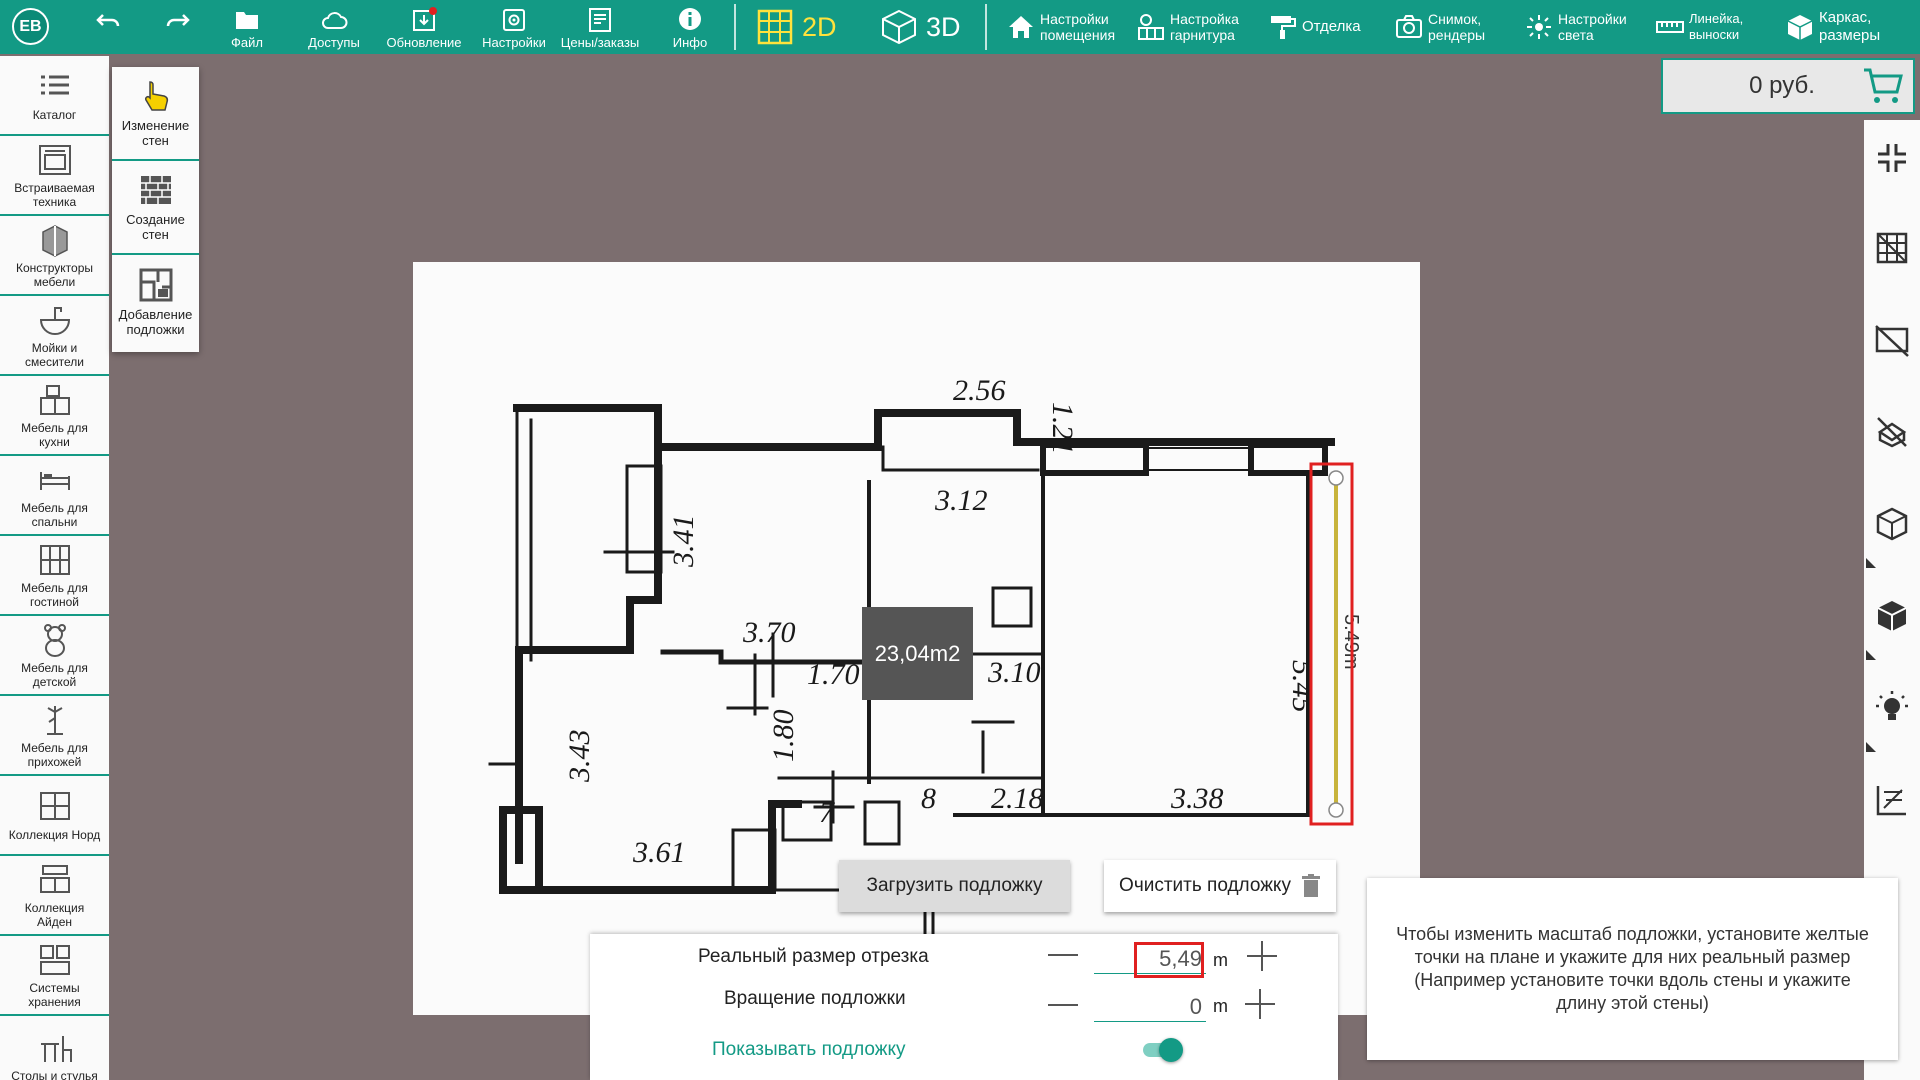  What do you see at coordinates (54, 896) in the screenshot?
I see `sidebar-item-aiden-collection: Коллекция Айден` at bounding box center [54, 896].